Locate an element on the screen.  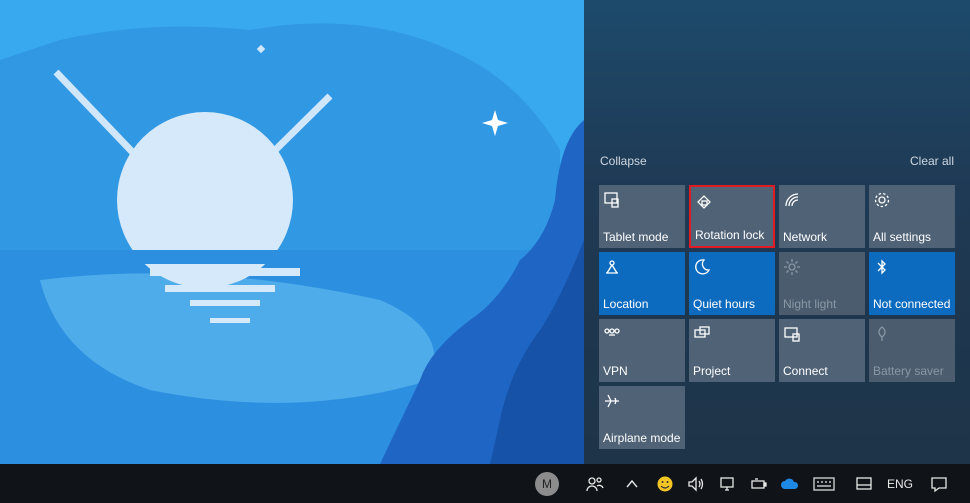
tile-label: Network is located at coordinates (805, 237).